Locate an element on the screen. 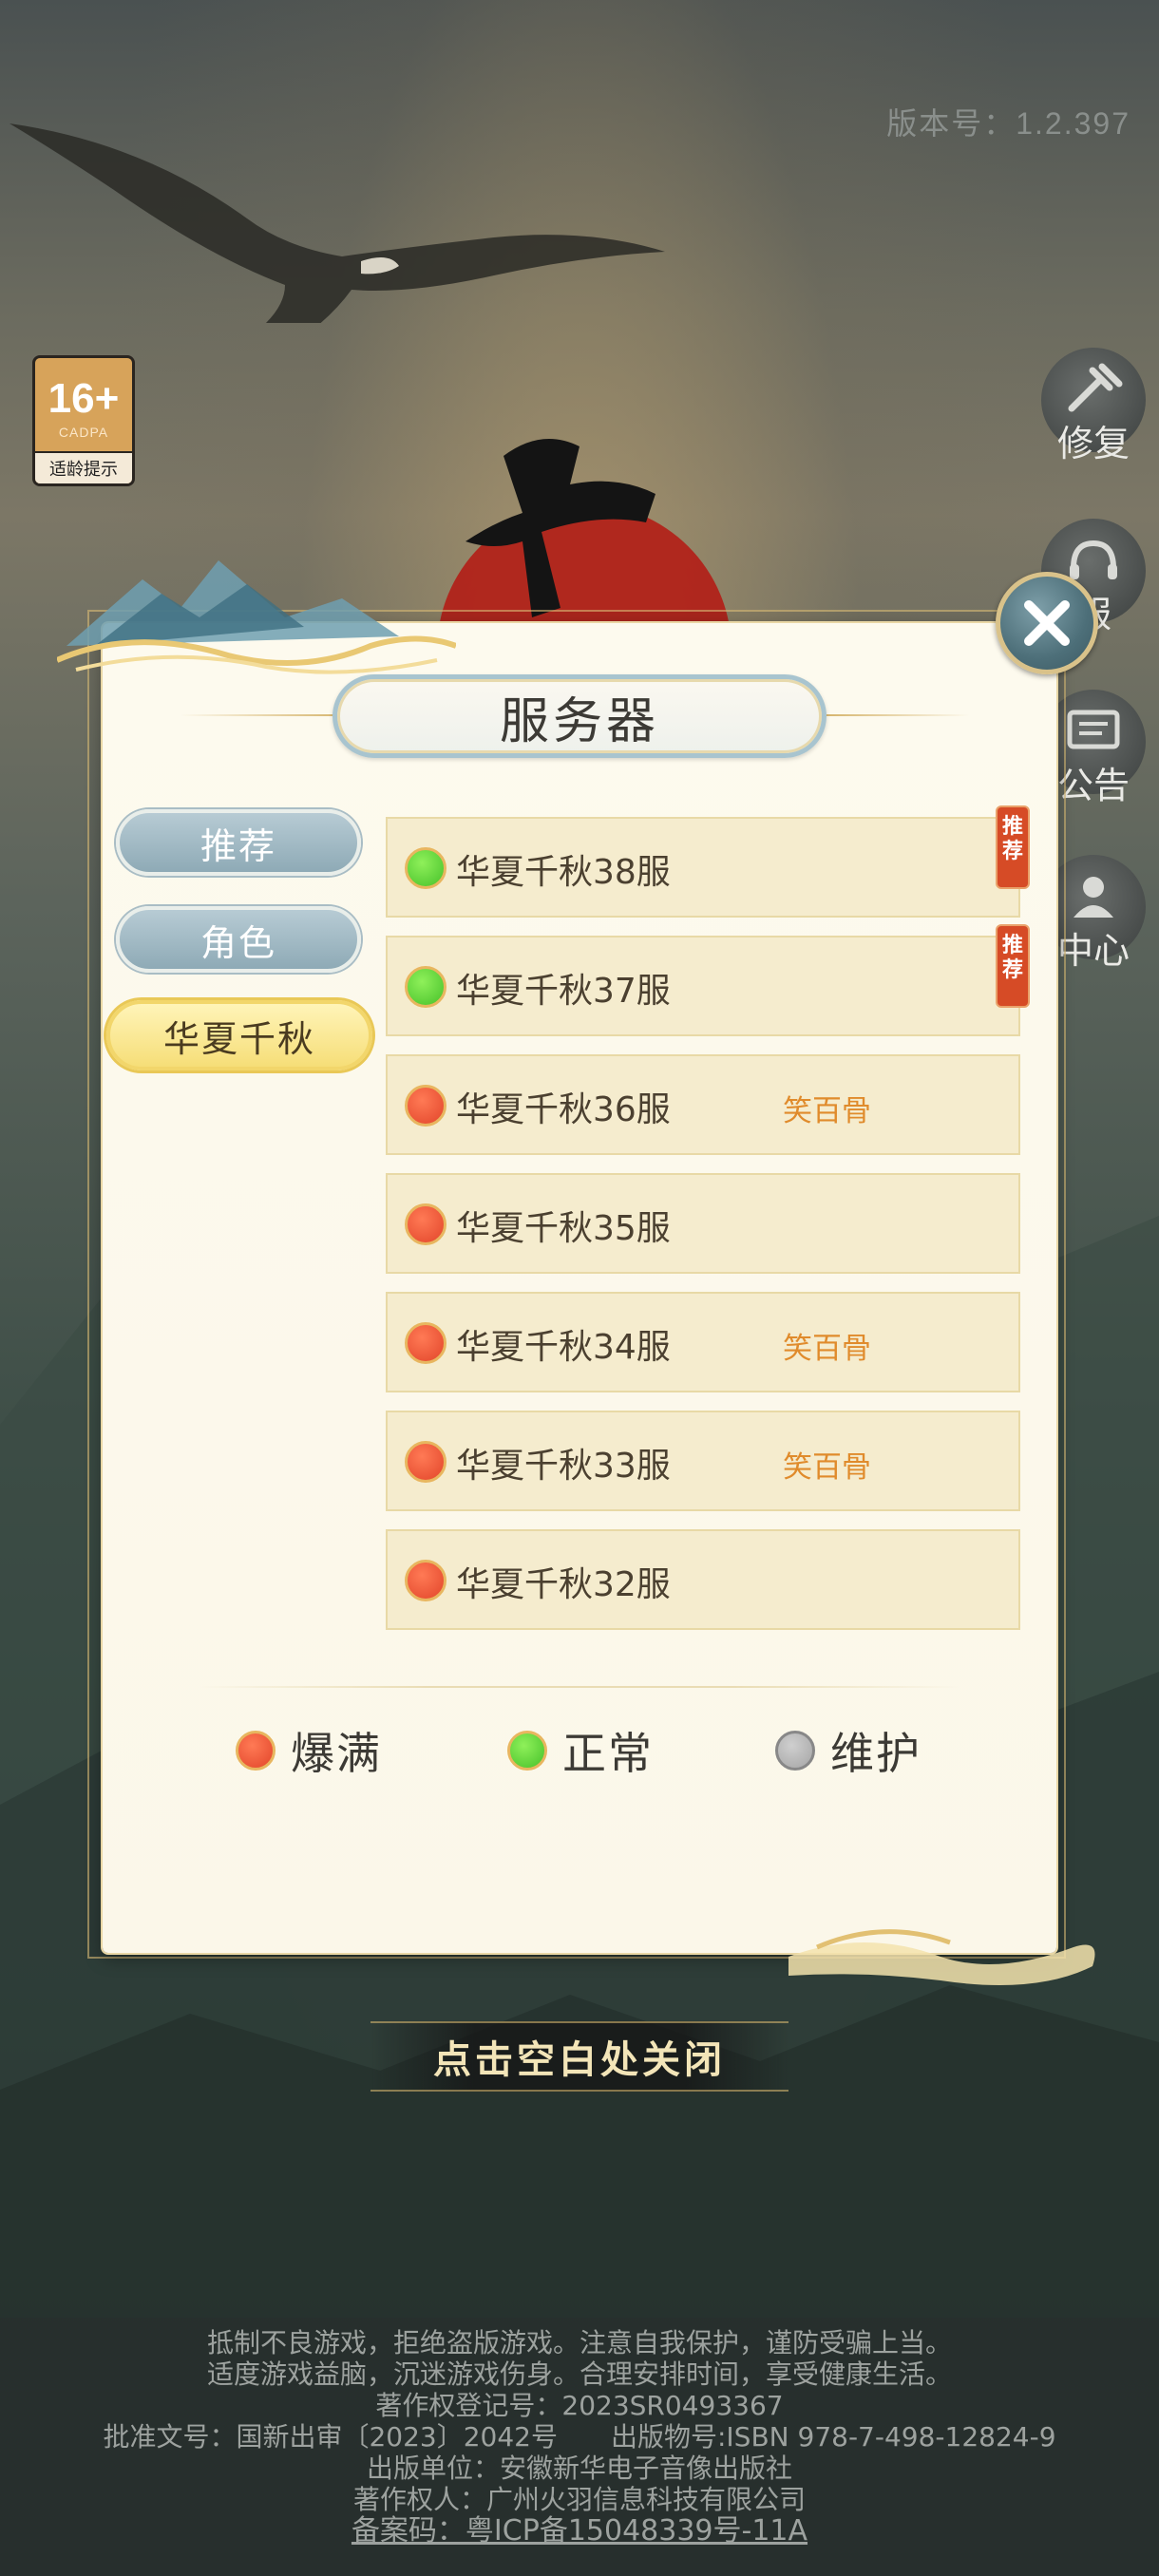 This screenshot has width=1159, height=2576. icp-link: 备案码：粤ICP备15048339号-11A is located at coordinates (579, 2531).